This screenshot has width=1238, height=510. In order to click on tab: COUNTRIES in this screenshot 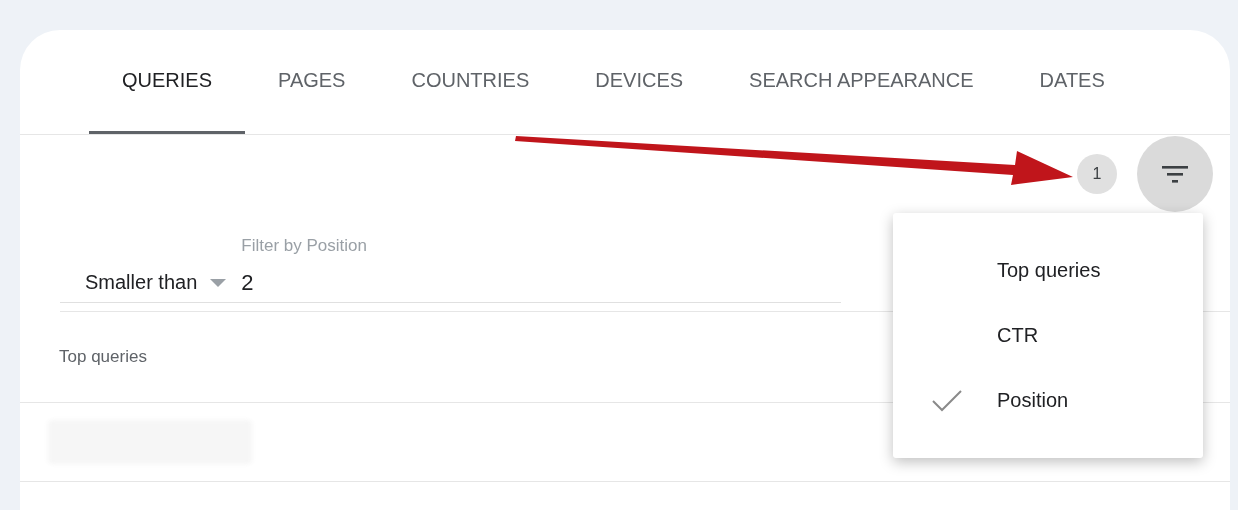, I will do `click(470, 82)`.